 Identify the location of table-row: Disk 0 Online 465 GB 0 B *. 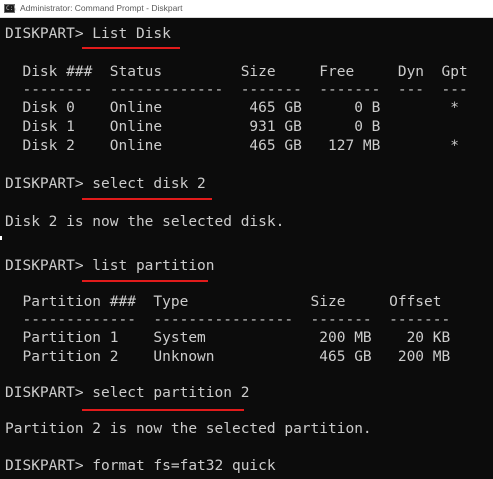
(232, 108).